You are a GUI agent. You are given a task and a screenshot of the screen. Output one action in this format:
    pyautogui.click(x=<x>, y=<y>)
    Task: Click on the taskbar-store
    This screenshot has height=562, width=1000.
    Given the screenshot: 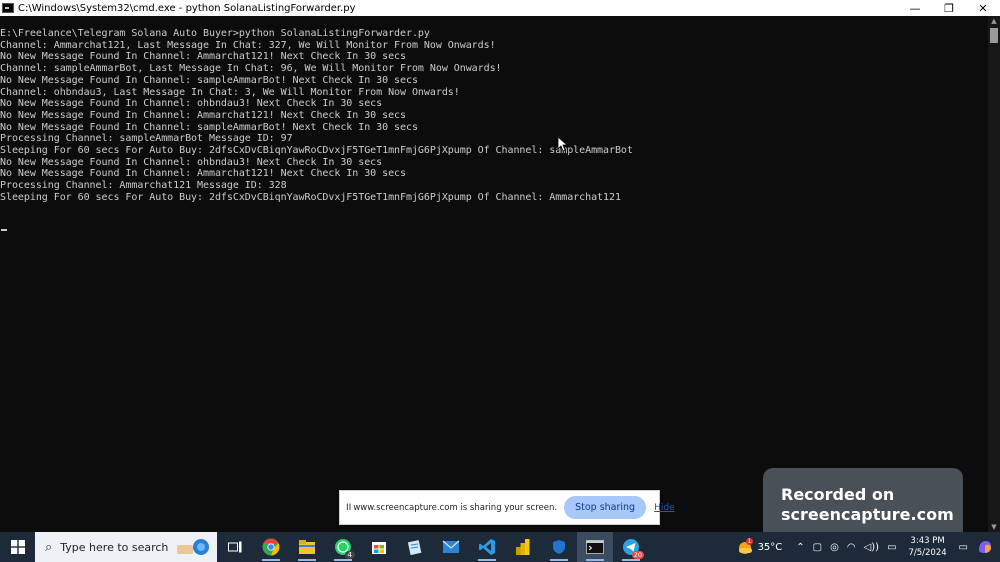 What is the action you would take?
    pyautogui.click(x=379, y=547)
    